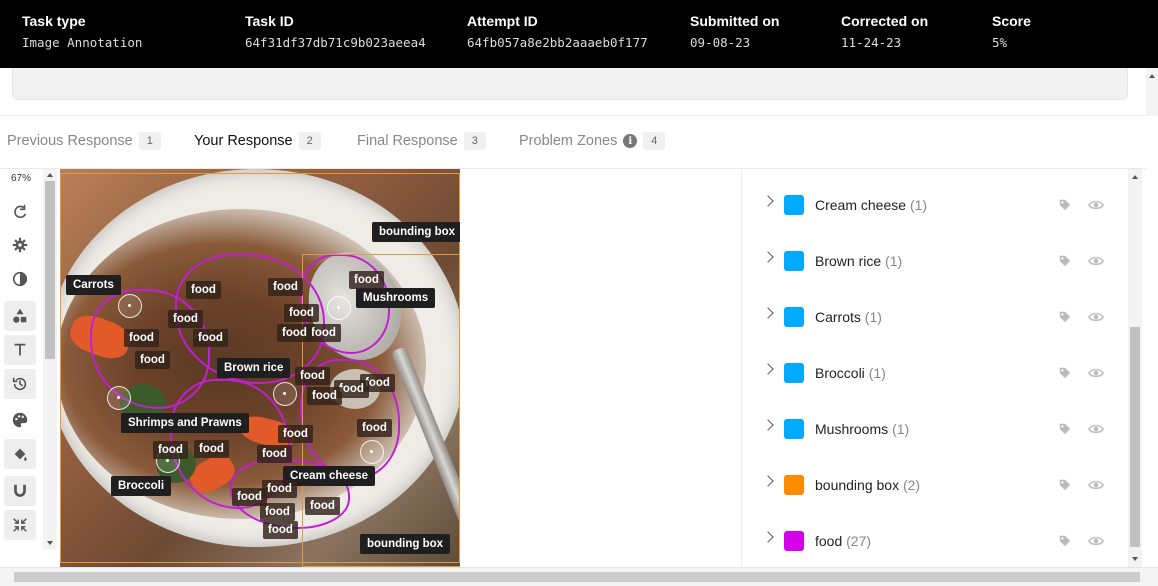 This screenshot has width=1158, height=586. Describe the element at coordinates (935, 313) in the screenshot. I see `class-row-carrots: Carrots (1)` at that location.